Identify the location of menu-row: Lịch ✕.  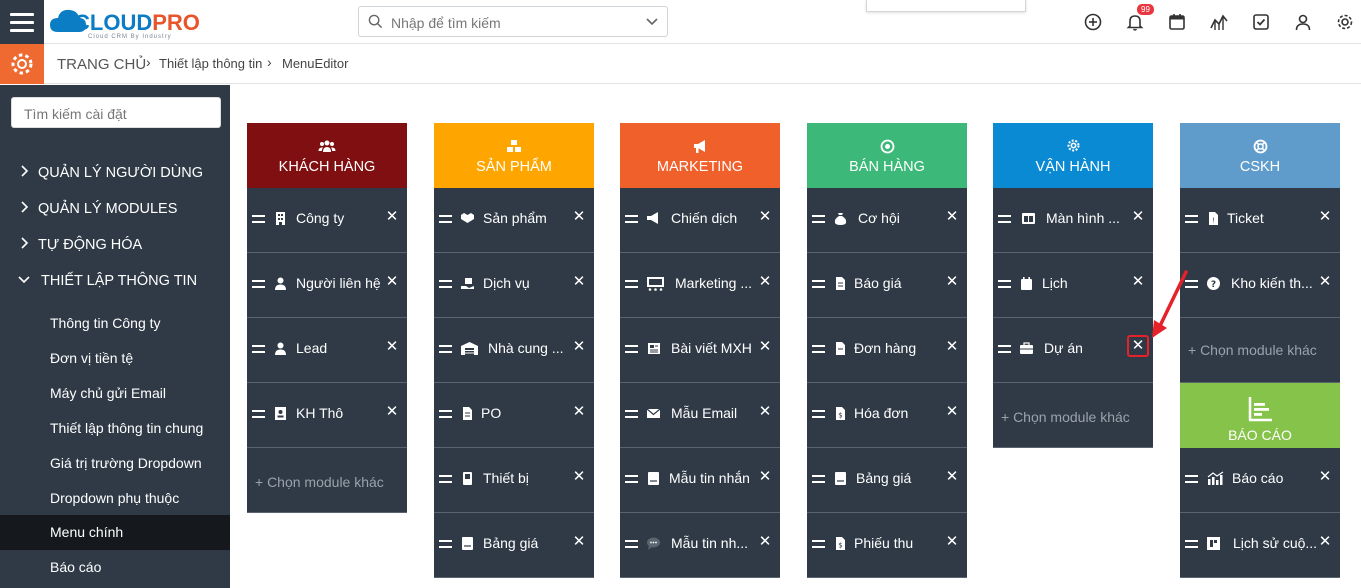
(1073, 285).